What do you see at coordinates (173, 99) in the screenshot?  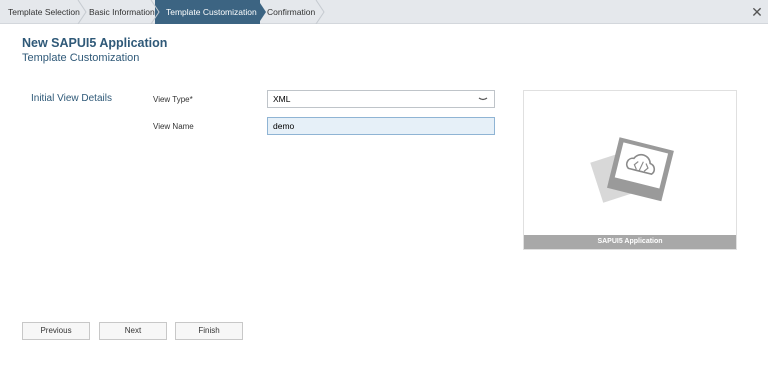 I see `view-type-label: View Type*` at bounding box center [173, 99].